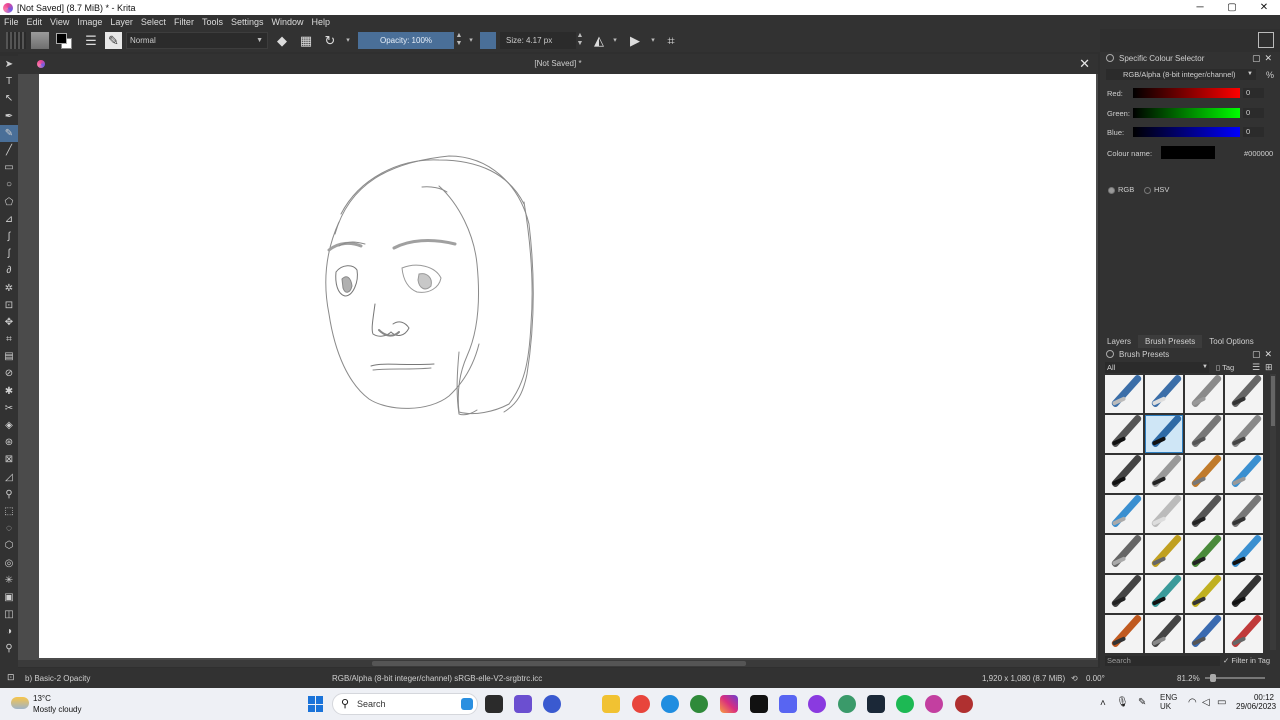 This screenshot has width=1280, height=720. Describe the element at coordinates (1164, 434) in the screenshot. I see `brush-preset-tile-selected` at that location.